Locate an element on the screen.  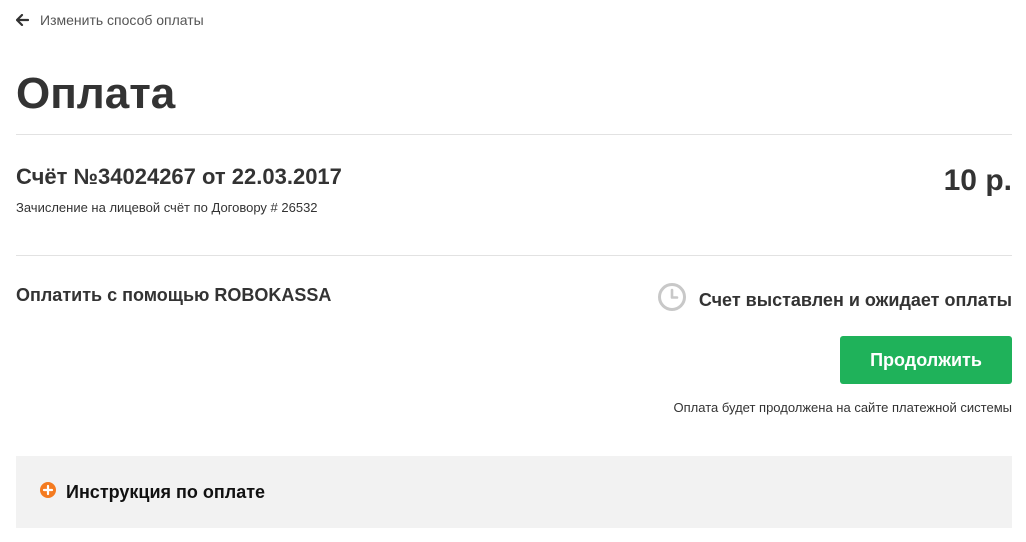
instructions-label: Инструкция по оплате is located at coordinates (166, 491).